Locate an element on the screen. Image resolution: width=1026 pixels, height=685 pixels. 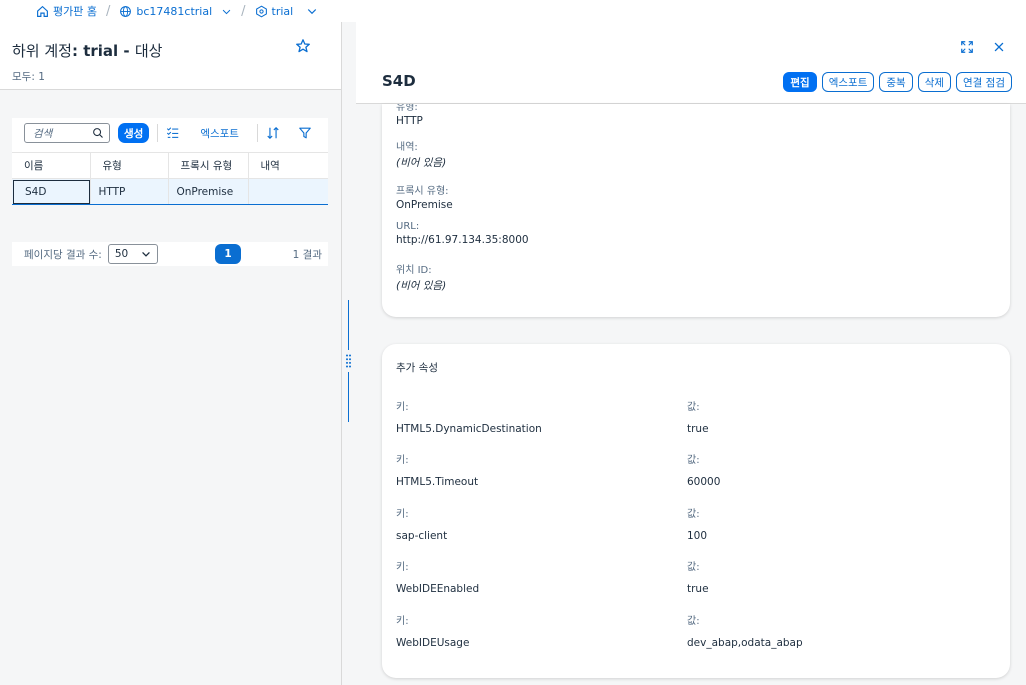
toolbar-divider is located at coordinates (158, 133).